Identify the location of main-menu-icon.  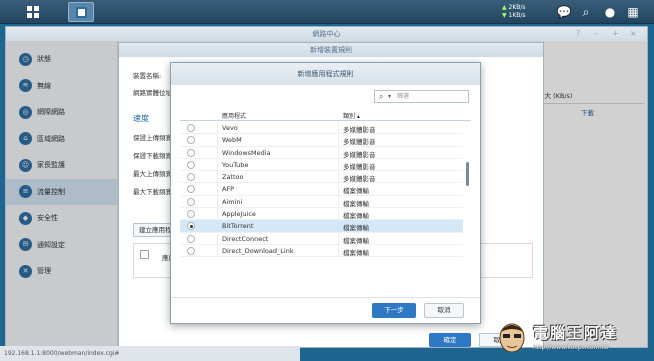
(33, 12).